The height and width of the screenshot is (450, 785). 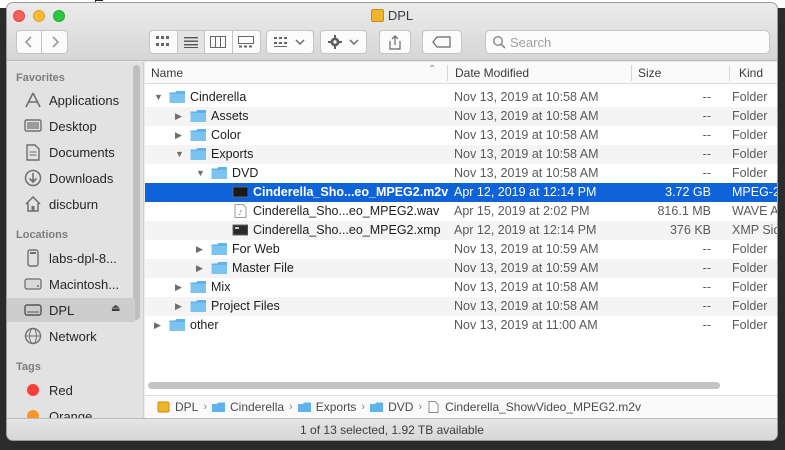 I want to click on file-row: ▶ For Web Nov 13, 2019 at 10:59 AM -- Folder, so click(x=461, y=249).